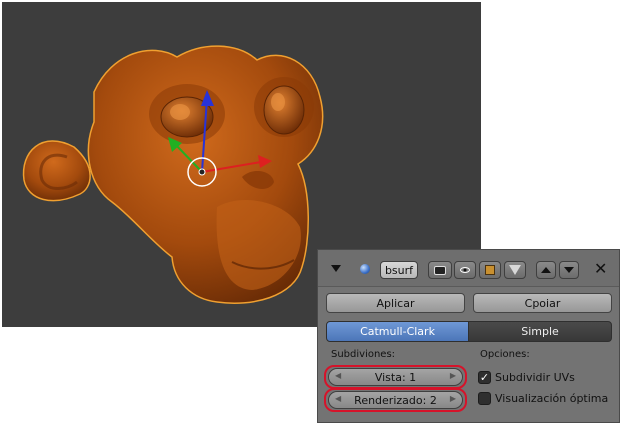 This screenshot has height=427, width=625. What do you see at coordinates (395, 303) in the screenshot?
I see `apply-button: Aplicar` at bounding box center [395, 303].